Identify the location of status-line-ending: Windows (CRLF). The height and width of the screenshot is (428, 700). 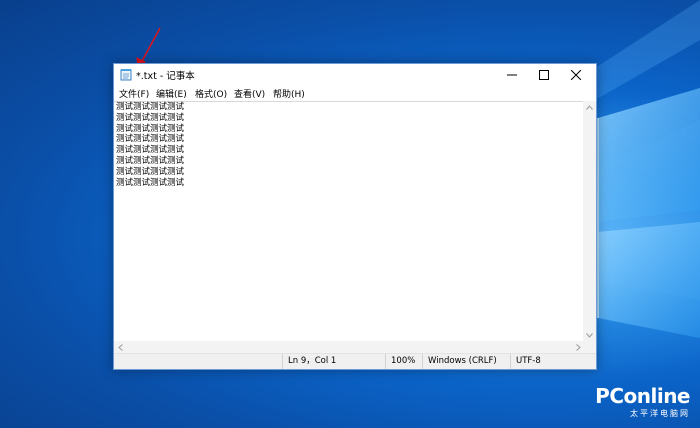
(466, 361).